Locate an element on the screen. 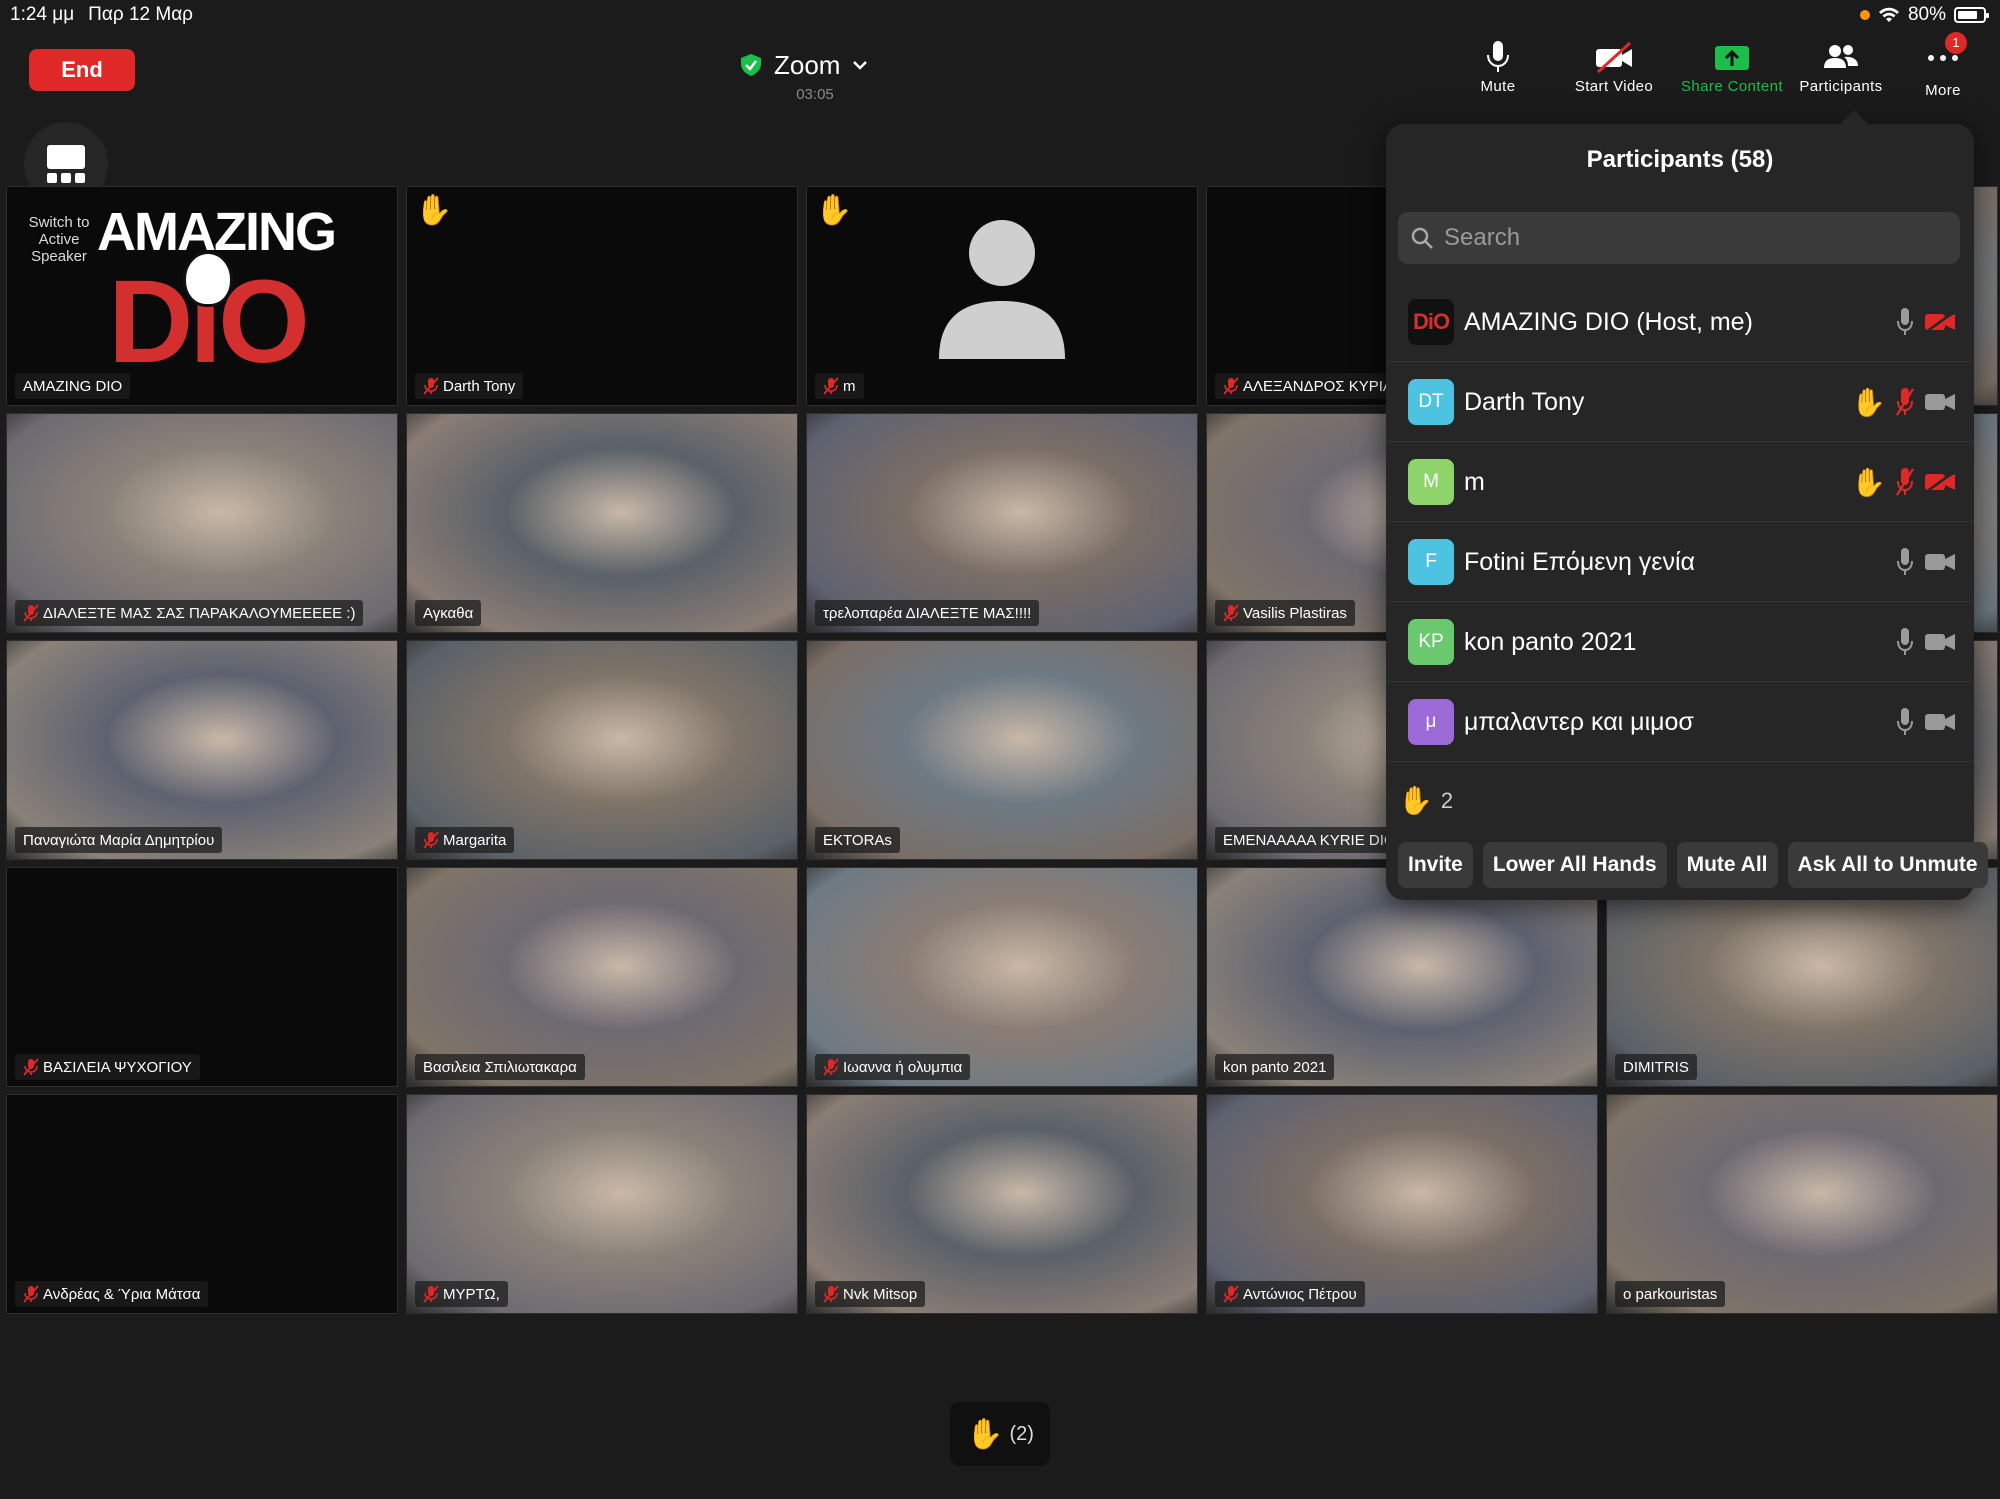 This screenshot has height=1499, width=2000. invite-button: Invite is located at coordinates (1435, 865).